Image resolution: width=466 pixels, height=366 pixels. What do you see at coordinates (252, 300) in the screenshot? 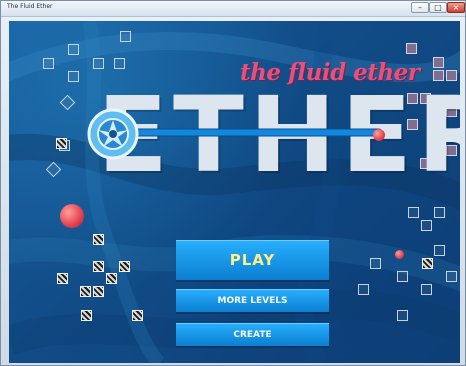
I see `more-levels-button: MORE LEVELS` at bounding box center [252, 300].